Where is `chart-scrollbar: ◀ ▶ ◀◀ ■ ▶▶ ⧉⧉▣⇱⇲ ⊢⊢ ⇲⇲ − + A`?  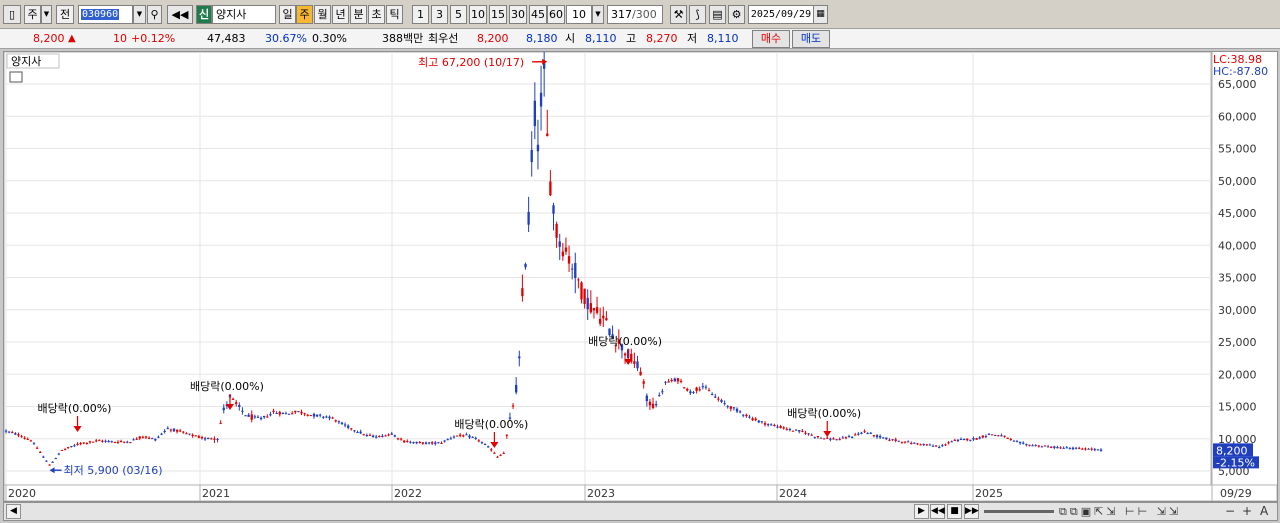 chart-scrollbar: ◀ ▶ ◀◀ ■ ▶▶ ⧉⧉▣⇱⇲ ⊢⊢ ⇲⇲ − + A is located at coordinates (640, 511).